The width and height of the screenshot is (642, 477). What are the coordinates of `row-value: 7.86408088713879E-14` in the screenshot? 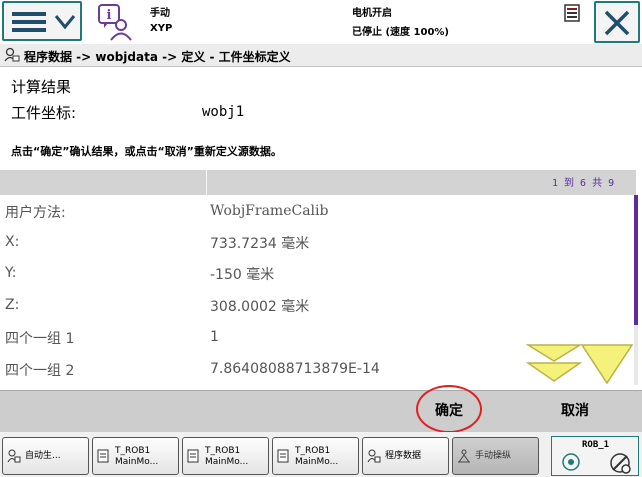 It's located at (295, 369).